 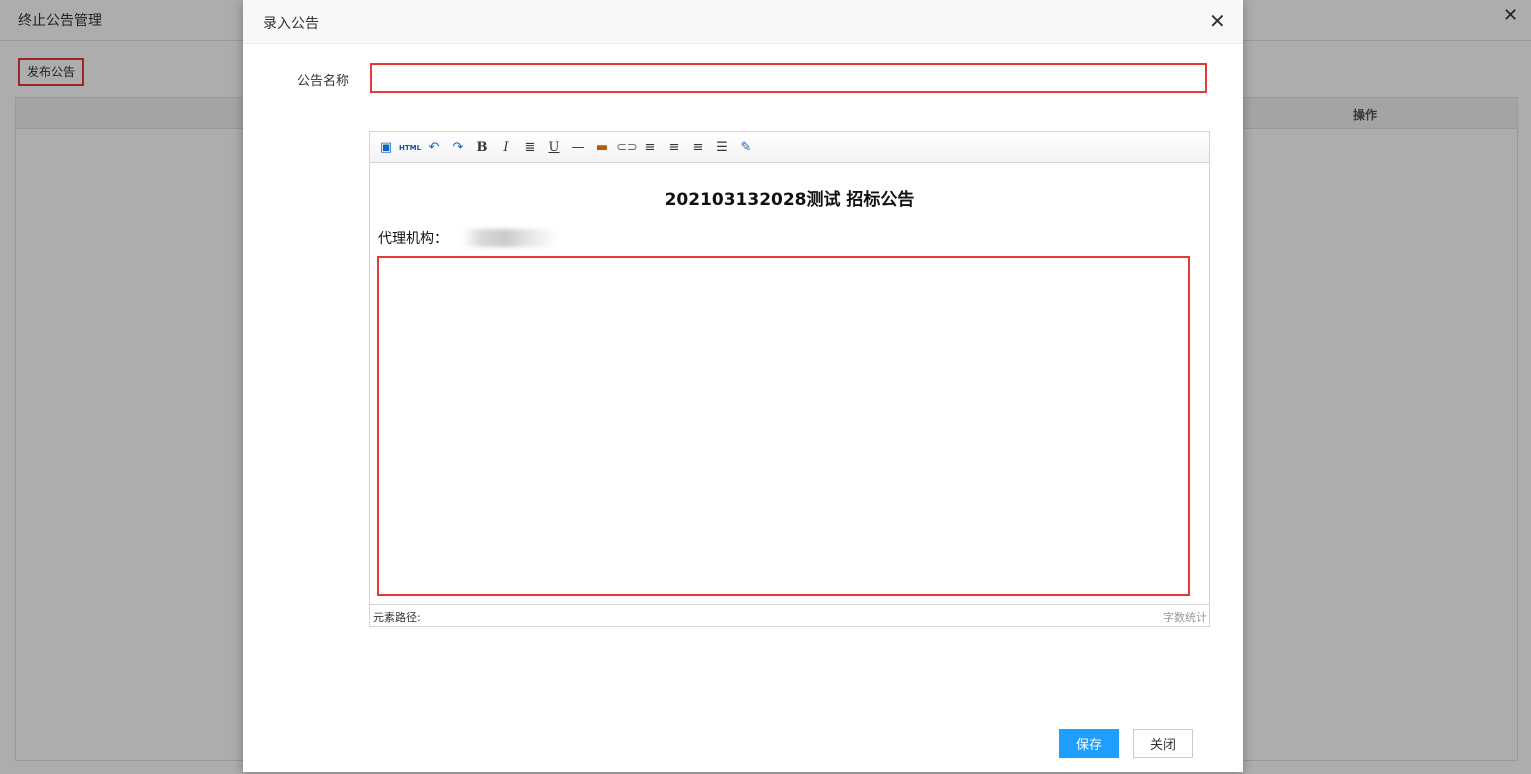 What do you see at coordinates (458, 148) in the screenshot?
I see `redo-icon: ↷` at bounding box center [458, 148].